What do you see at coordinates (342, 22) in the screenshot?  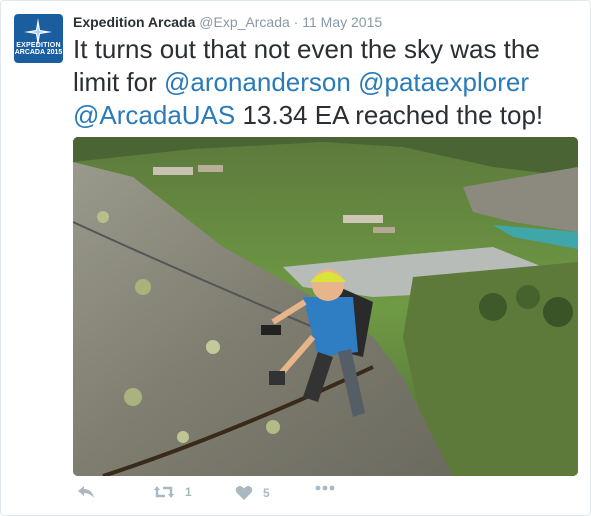 I see `timestamp: 11 May 2015` at bounding box center [342, 22].